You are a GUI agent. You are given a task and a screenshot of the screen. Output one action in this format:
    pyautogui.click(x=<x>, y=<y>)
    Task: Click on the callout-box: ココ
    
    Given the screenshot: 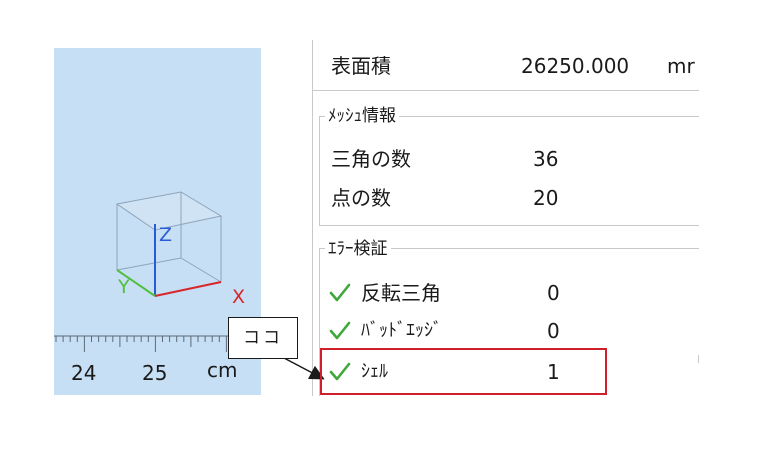 What is the action you would take?
    pyautogui.click(x=263, y=338)
    